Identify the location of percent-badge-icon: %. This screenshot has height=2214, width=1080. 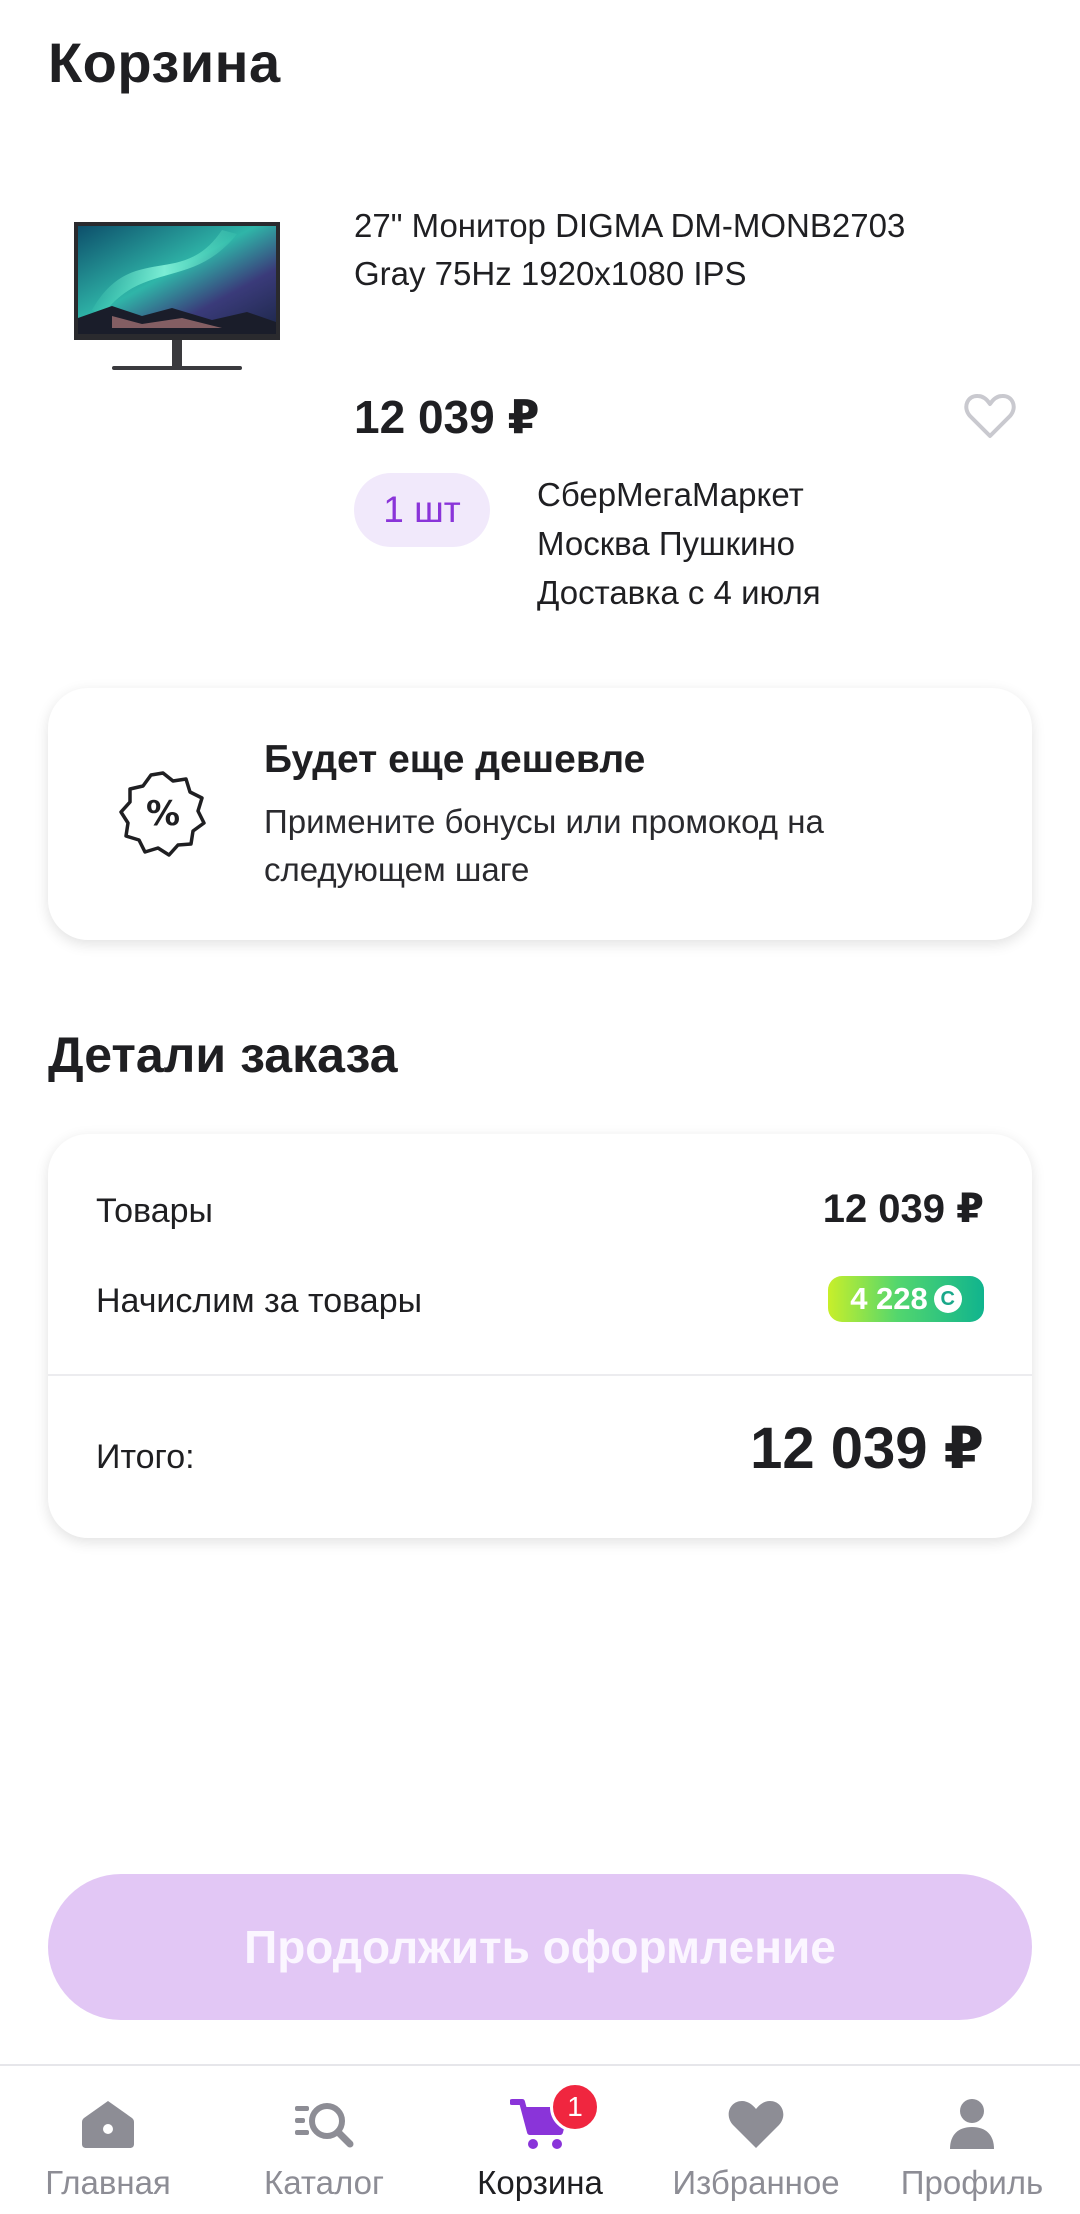
(162, 814).